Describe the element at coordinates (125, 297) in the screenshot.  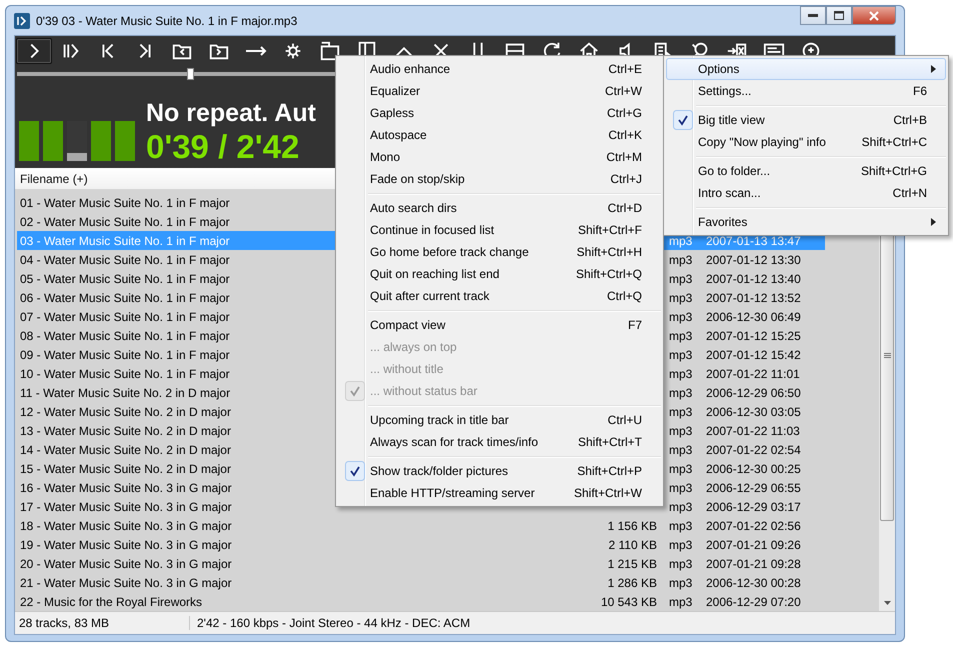
I see `table-cell-text: 06 - Water Music Suite No. 1 in F major` at that location.